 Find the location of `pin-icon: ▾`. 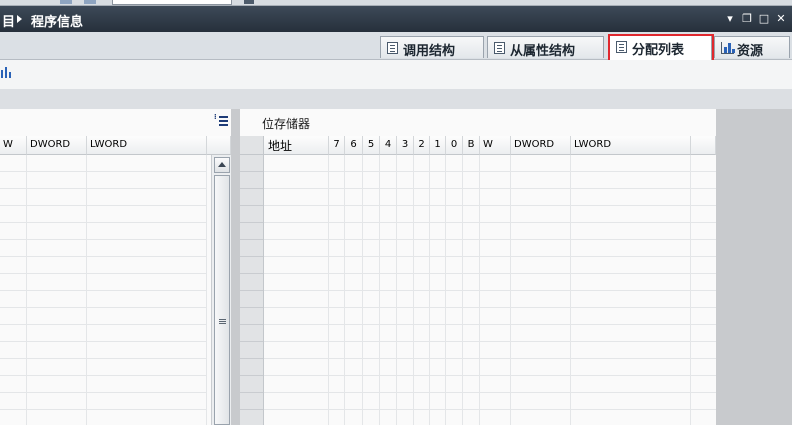

pin-icon: ▾ is located at coordinates (730, 19).